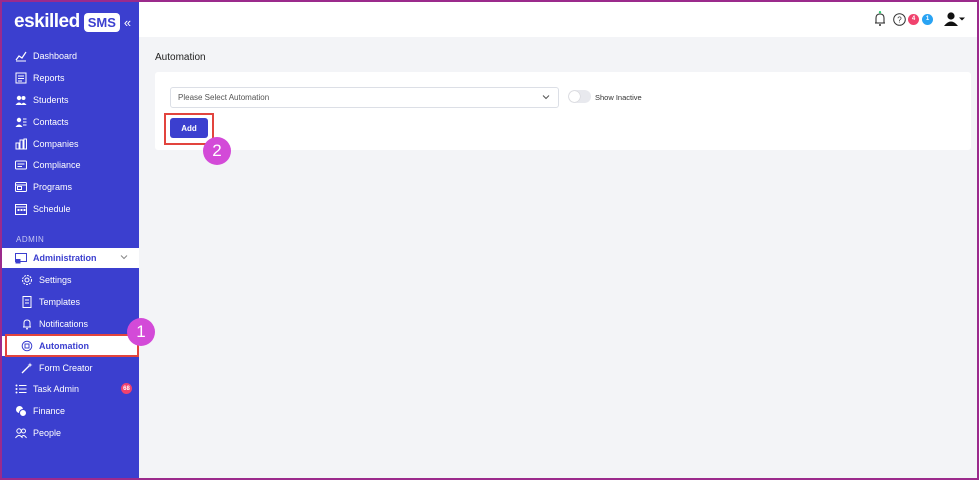 Image resolution: width=979 pixels, height=480 pixels. What do you see at coordinates (52, 209) in the screenshot?
I see `sidebar-item-label: Schedule` at bounding box center [52, 209].